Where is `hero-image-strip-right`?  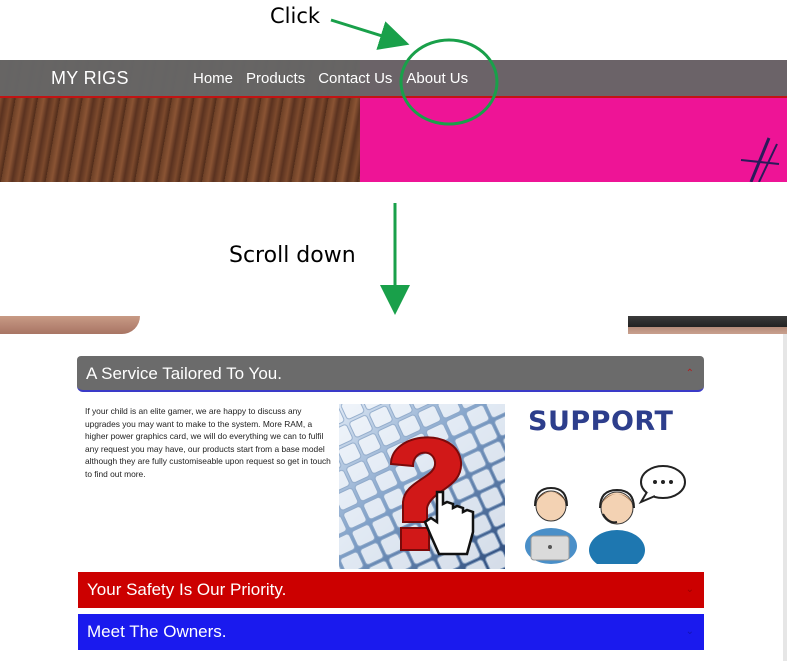 hero-image-strip-right is located at coordinates (707, 325).